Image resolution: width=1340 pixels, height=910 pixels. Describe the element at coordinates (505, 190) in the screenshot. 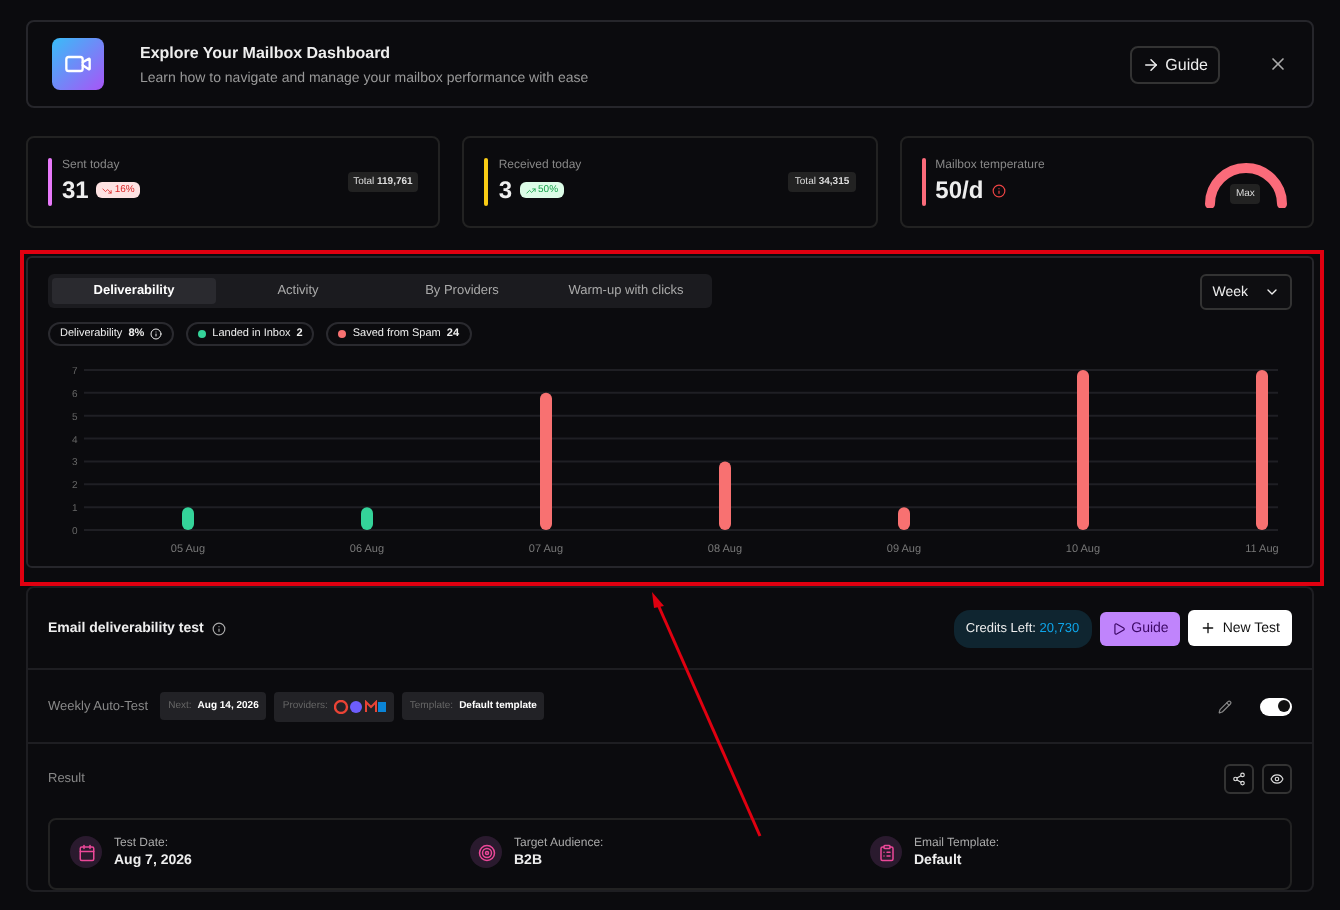

I see `stat-value: 3` at that location.